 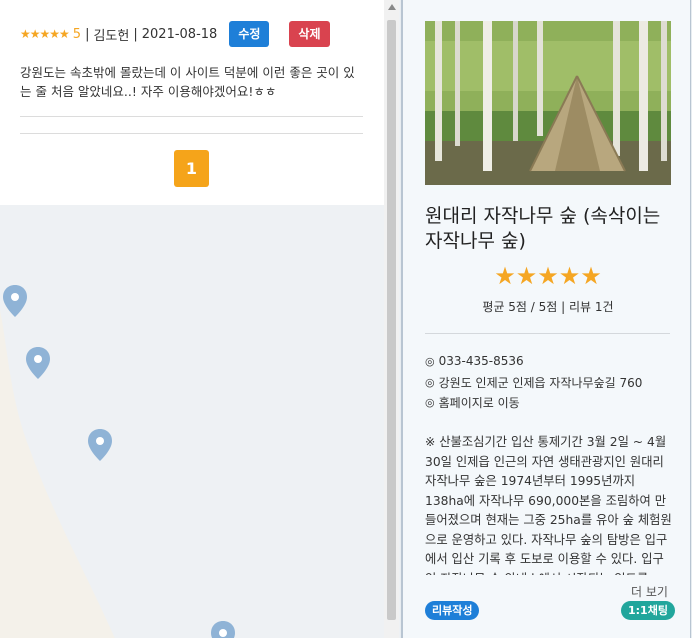 What do you see at coordinates (543, 228) in the screenshot?
I see `place-title: 원대리 자작나무 숲 (속삭이는 자작나무 숲)` at bounding box center [543, 228].